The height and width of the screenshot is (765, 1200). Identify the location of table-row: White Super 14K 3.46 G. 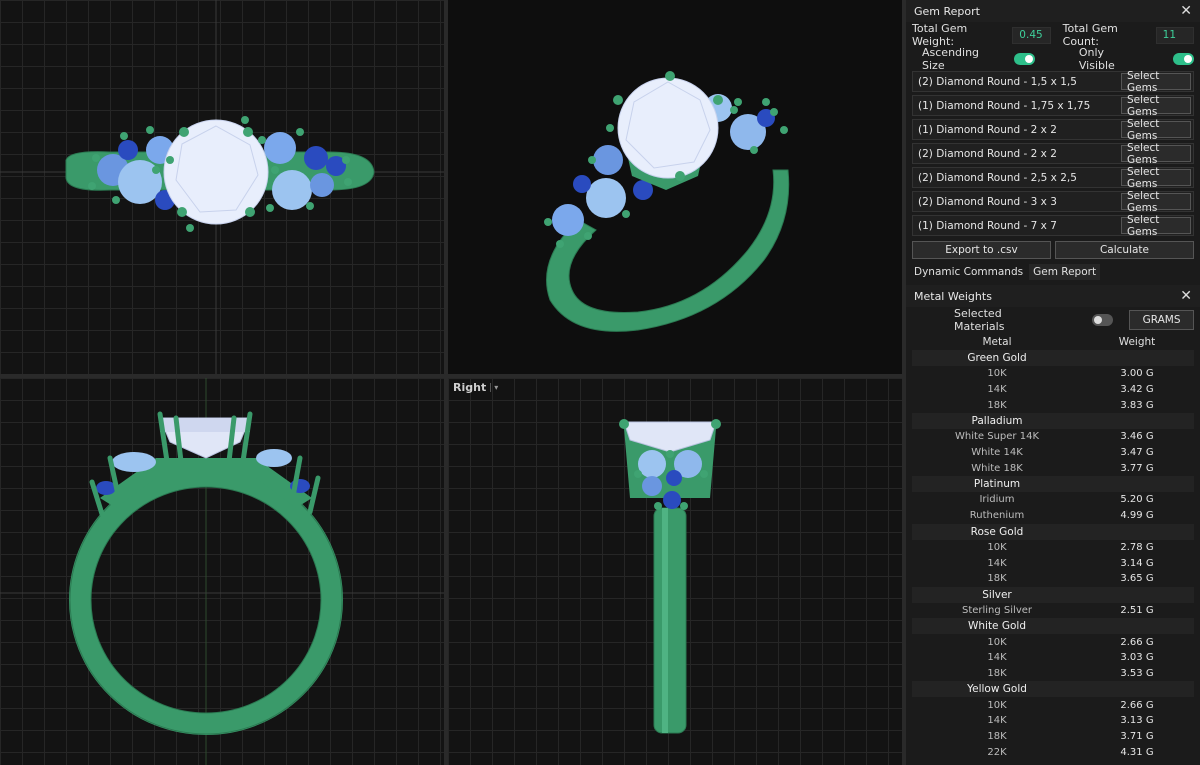
(1053, 437).